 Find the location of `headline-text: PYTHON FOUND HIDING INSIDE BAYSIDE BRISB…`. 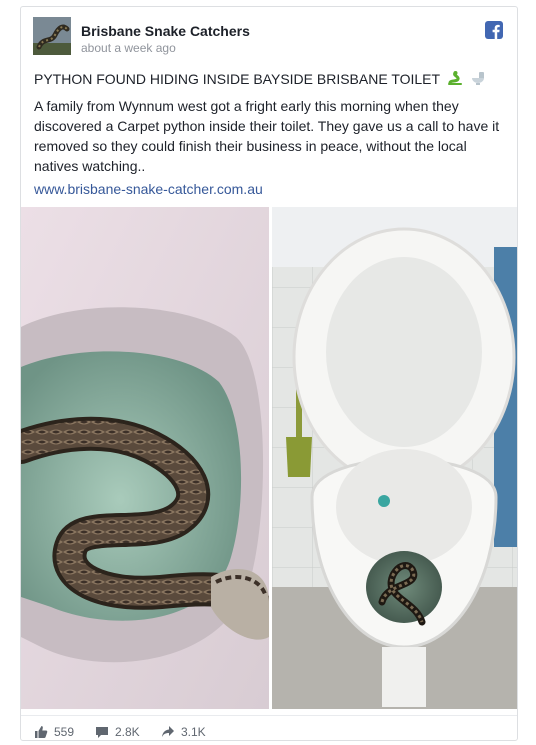

headline-text: PYTHON FOUND HIDING INSIDE BAYSIDE BRISB… is located at coordinates (237, 79).